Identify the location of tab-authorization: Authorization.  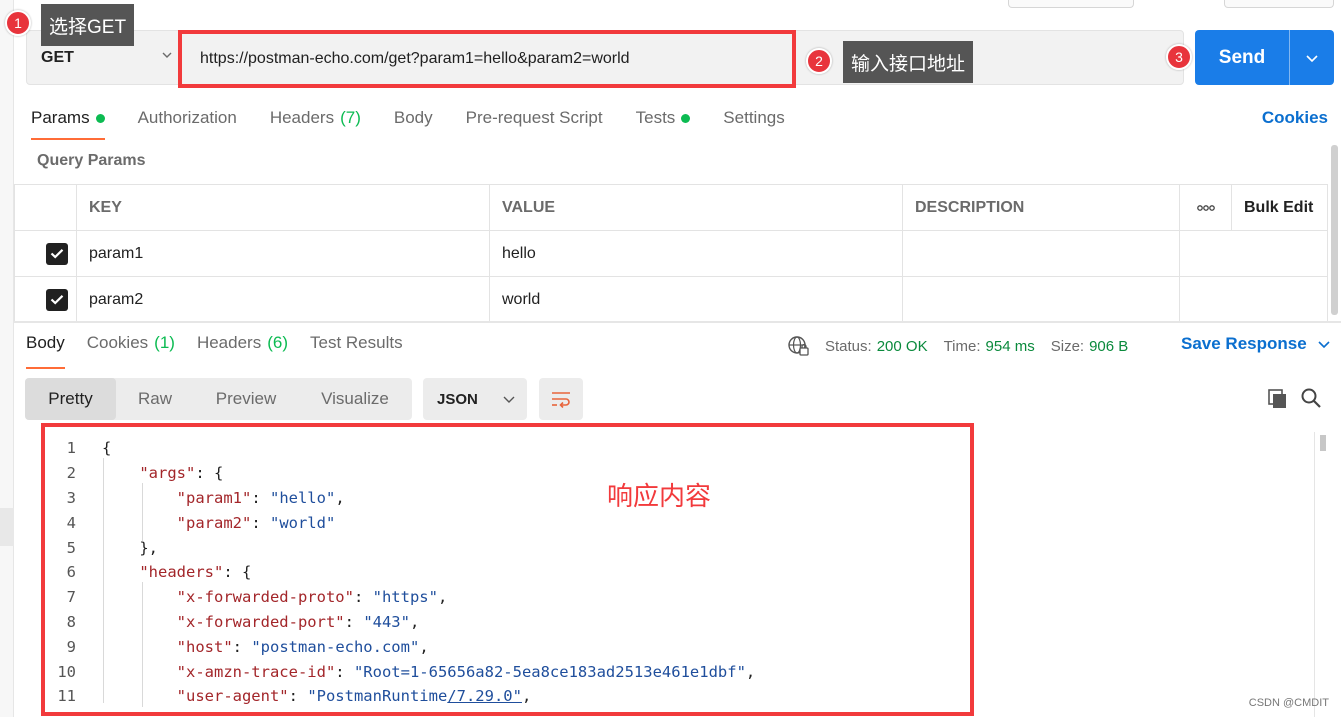
(187, 118).